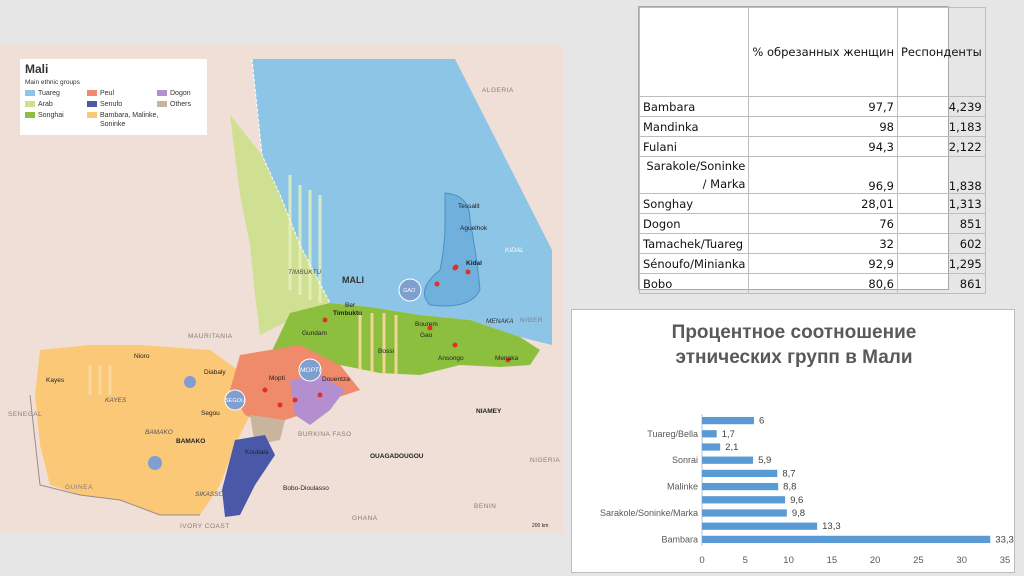 The image size is (1024, 576). I want to click on city-bossi: Bossi, so click(386, 351).